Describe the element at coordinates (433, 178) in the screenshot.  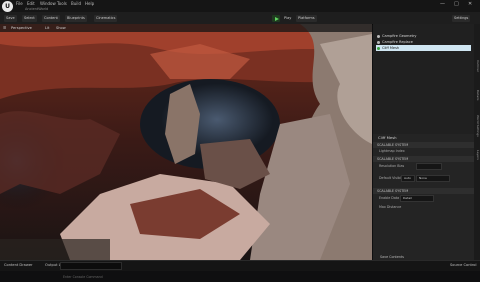
I see `visibility-dropdown: None` at that location.